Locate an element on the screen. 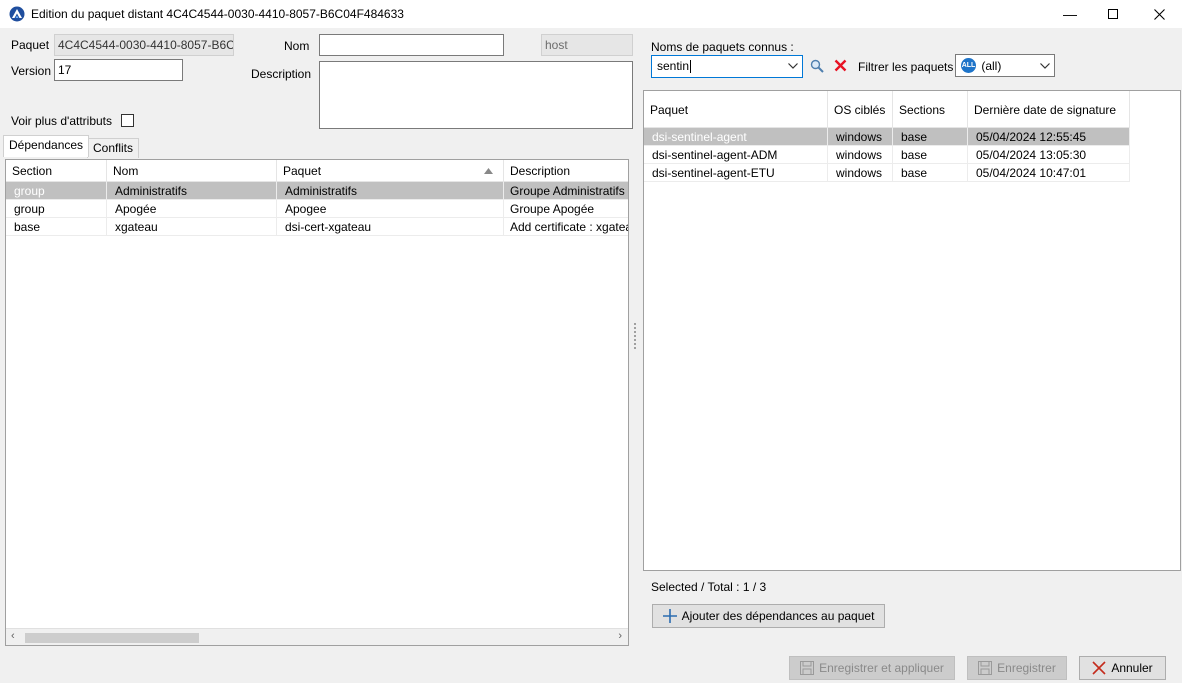 Image resolution: width=1182 pixels, height=683 pixels. cancel-label: Annuler is located at coordinates (1132, 668).